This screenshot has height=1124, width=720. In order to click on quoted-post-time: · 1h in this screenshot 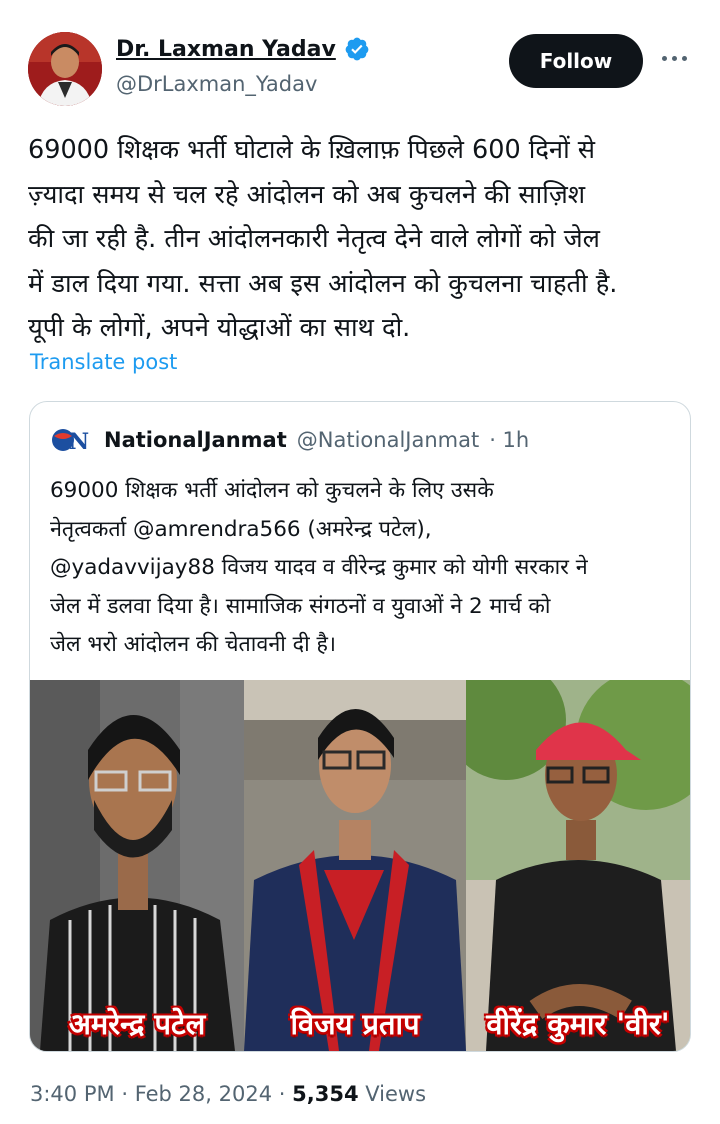, I will do `click(509, 440)`.